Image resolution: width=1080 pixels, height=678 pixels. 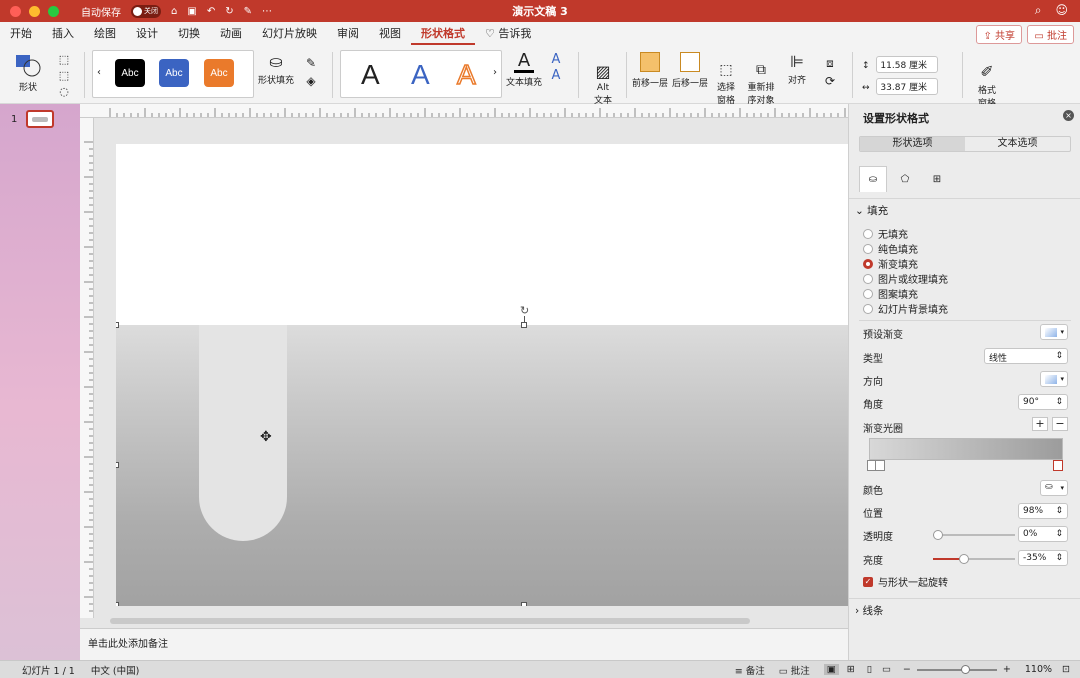 What do you see at coordinates (905, 308) in the screenshot?
I see `radio-background-fill: 幻灯片背景填充` at bounding box center [905, 308].